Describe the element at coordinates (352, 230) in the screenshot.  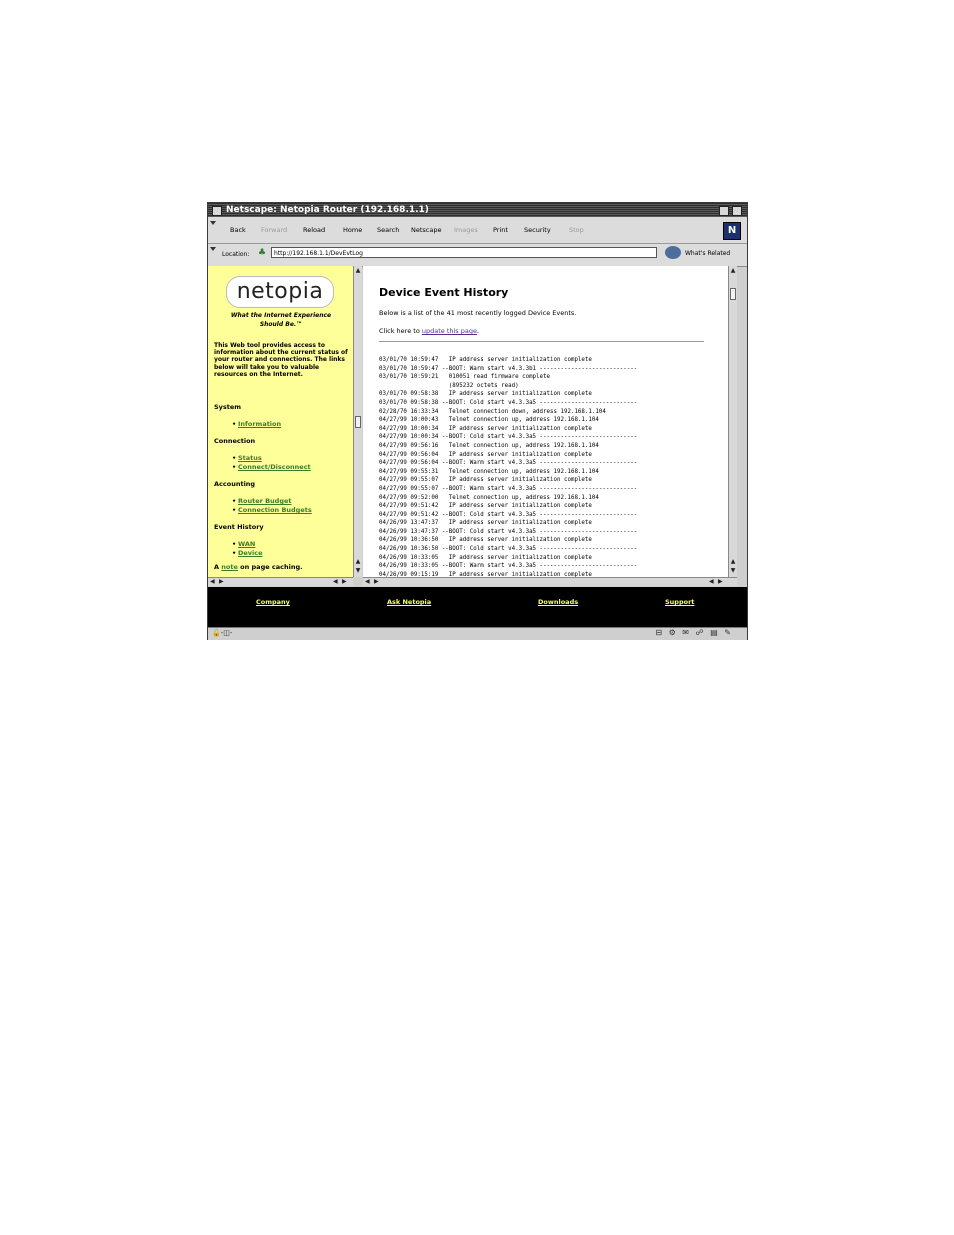
I see `home-button: Home` at that location.